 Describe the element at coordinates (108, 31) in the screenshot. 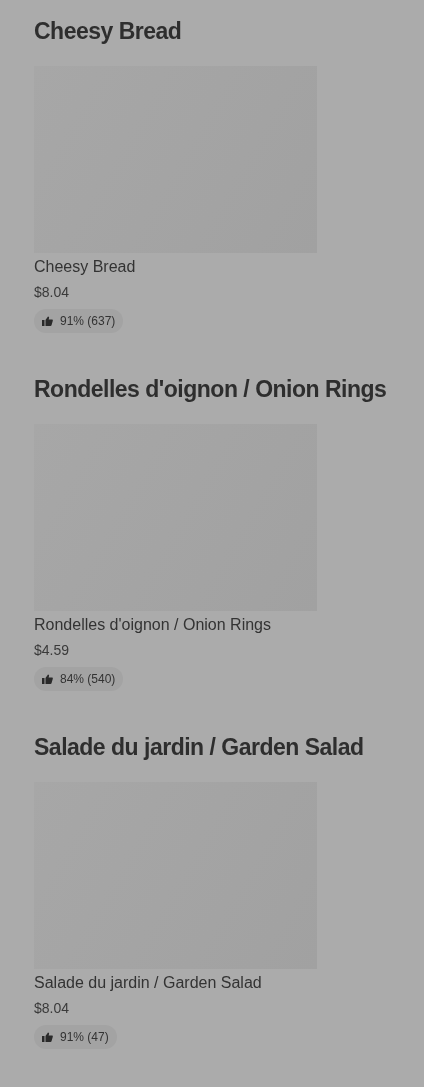

I see `section-heading: Cheesy Bread` at that location.